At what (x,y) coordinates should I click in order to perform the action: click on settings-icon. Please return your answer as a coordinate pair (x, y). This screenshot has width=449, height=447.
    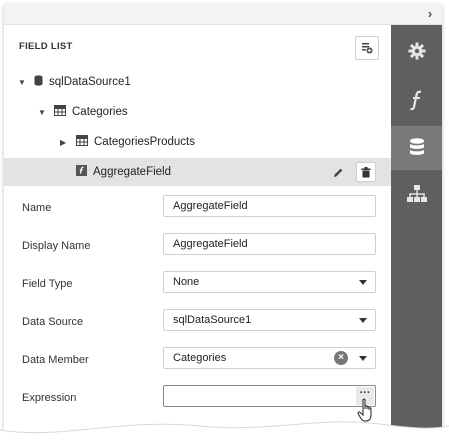
    Looking at the image, I should click on (416, 51).